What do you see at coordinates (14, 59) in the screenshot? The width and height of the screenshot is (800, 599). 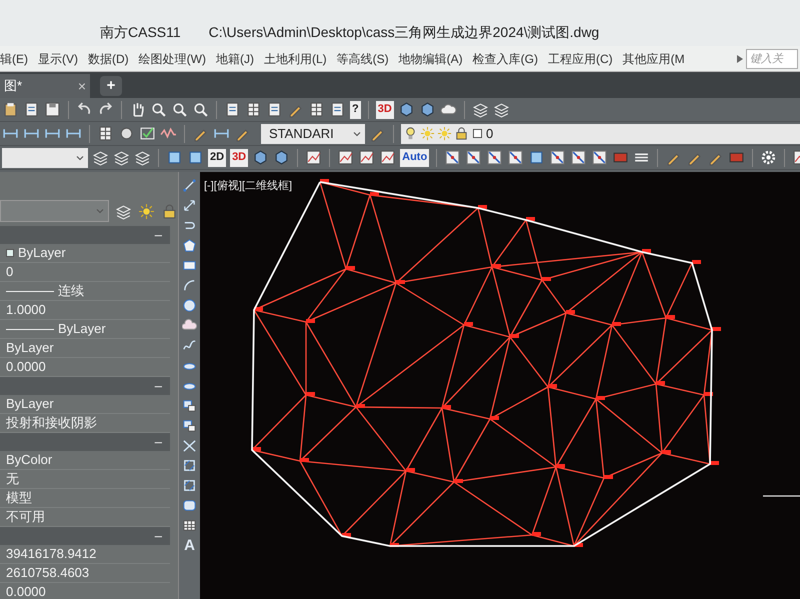 I see `menu-item: 辑(E)` at bounding box center [14, 59].